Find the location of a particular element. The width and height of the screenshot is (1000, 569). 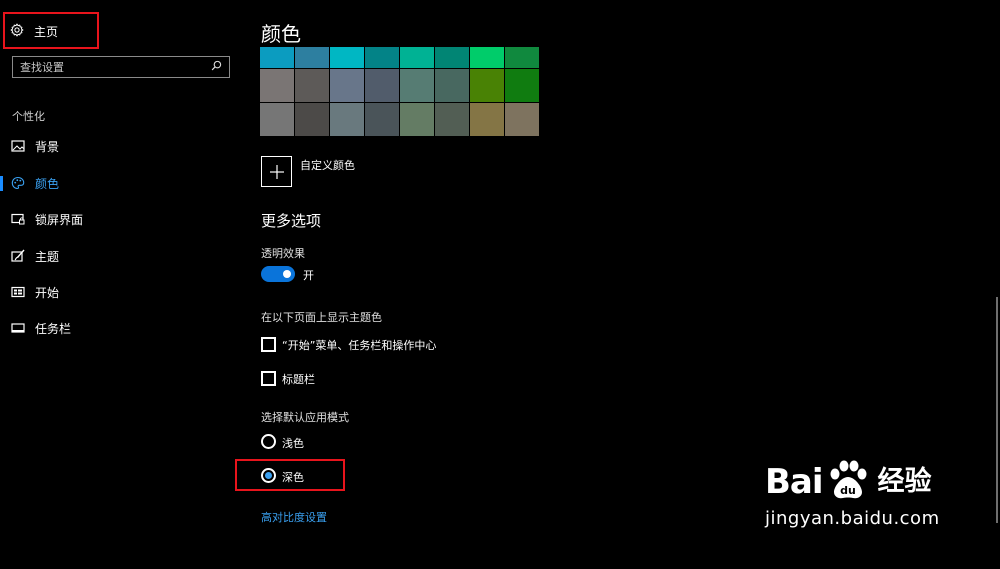

sidebar-item-label: 背景 is located at coordinates (47, 146).